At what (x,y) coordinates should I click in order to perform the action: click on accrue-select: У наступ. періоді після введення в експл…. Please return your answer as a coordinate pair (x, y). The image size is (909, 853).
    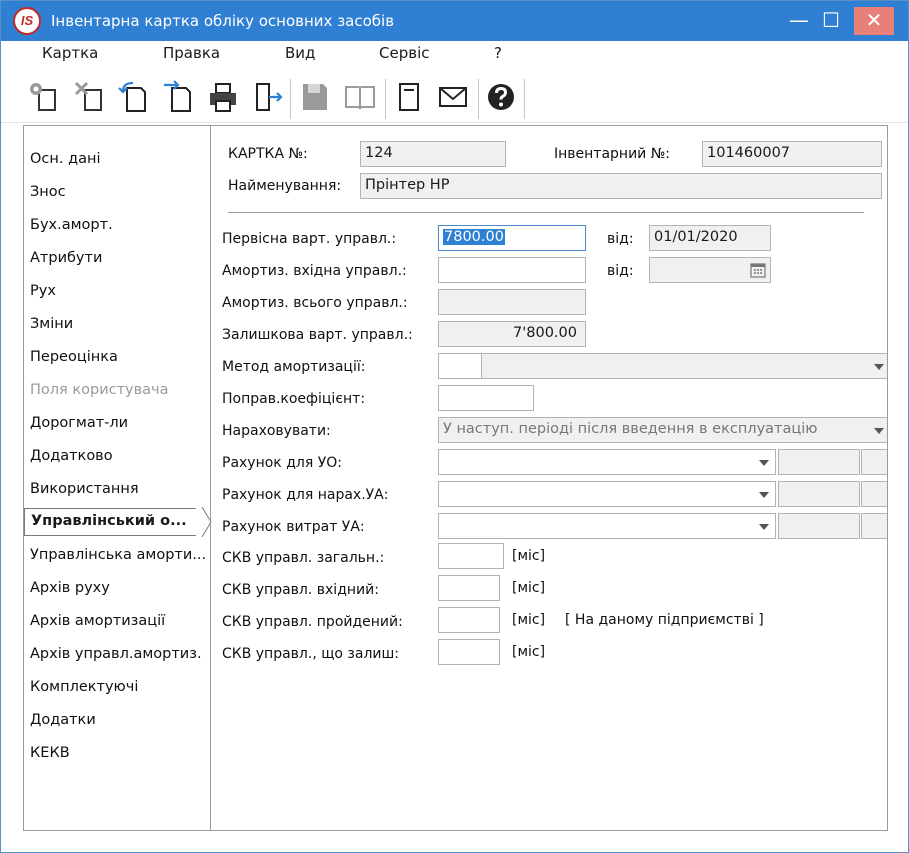
    Looking at the image, I should click on (662, 430).